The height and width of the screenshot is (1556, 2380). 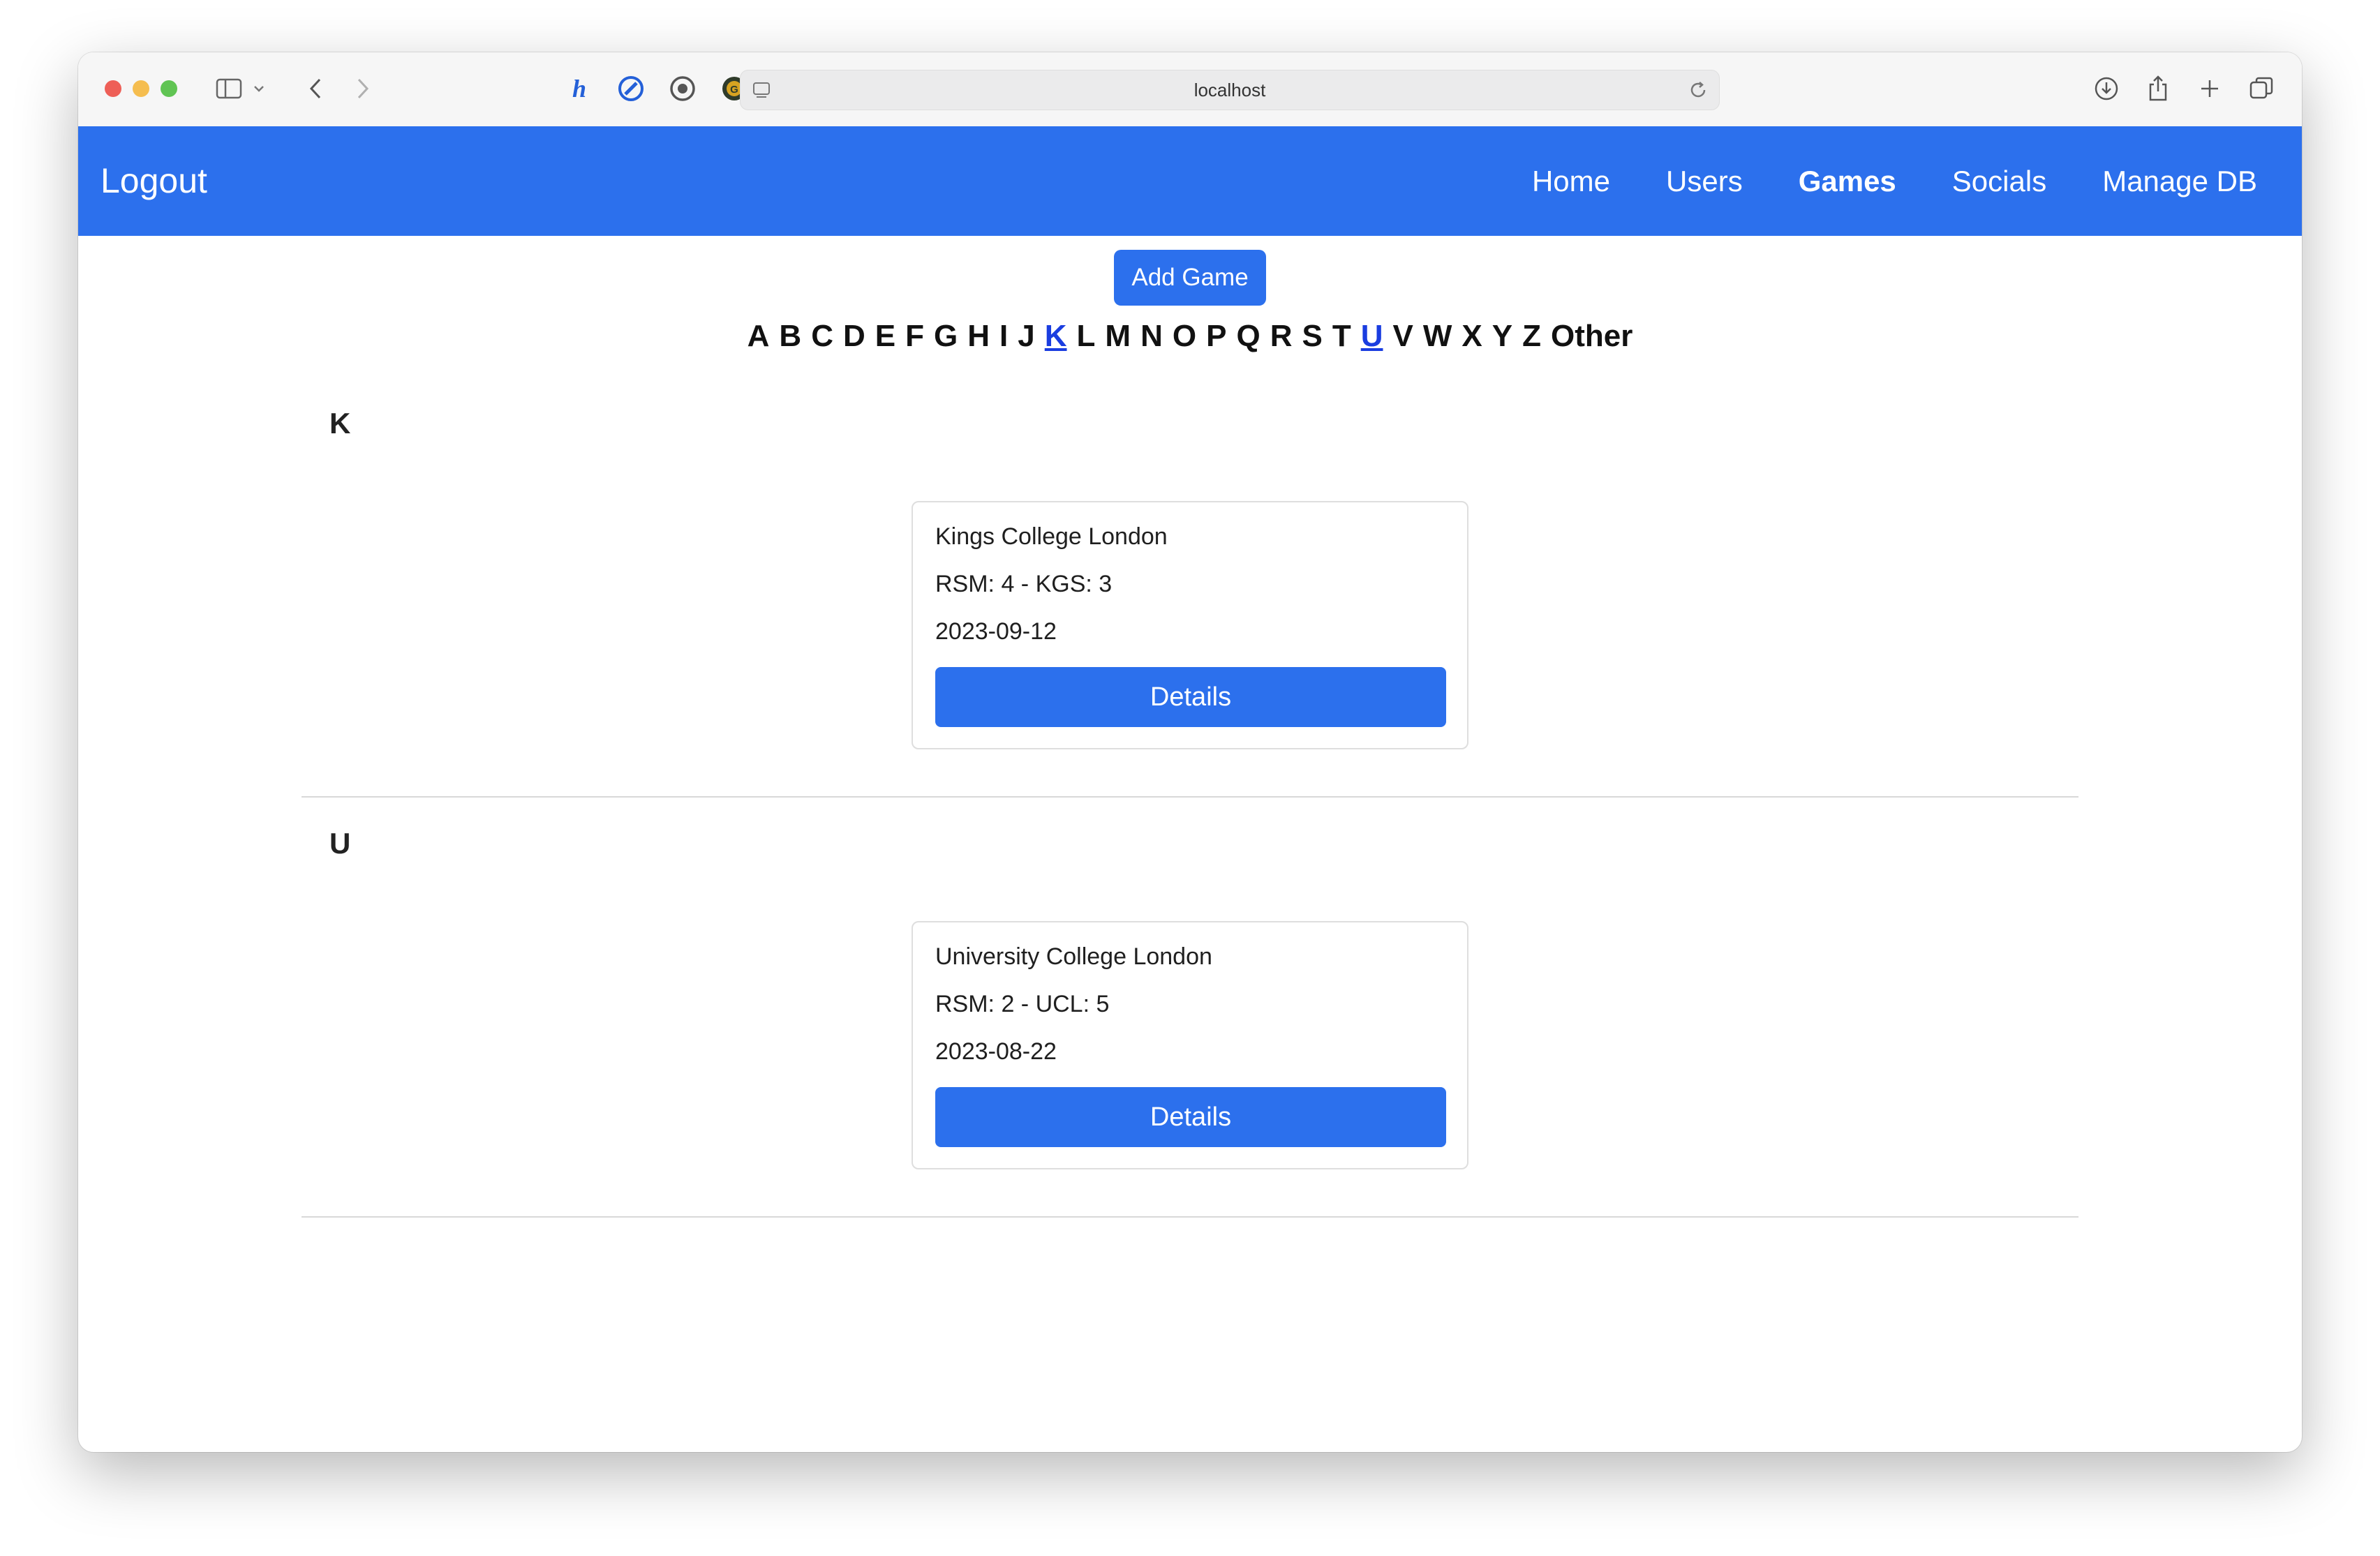 I want to click on alphabet-filter: A B C D E F G H I J K L M N O P Q R S T U V W X Y Z Other, so click(x=1190, y=336).